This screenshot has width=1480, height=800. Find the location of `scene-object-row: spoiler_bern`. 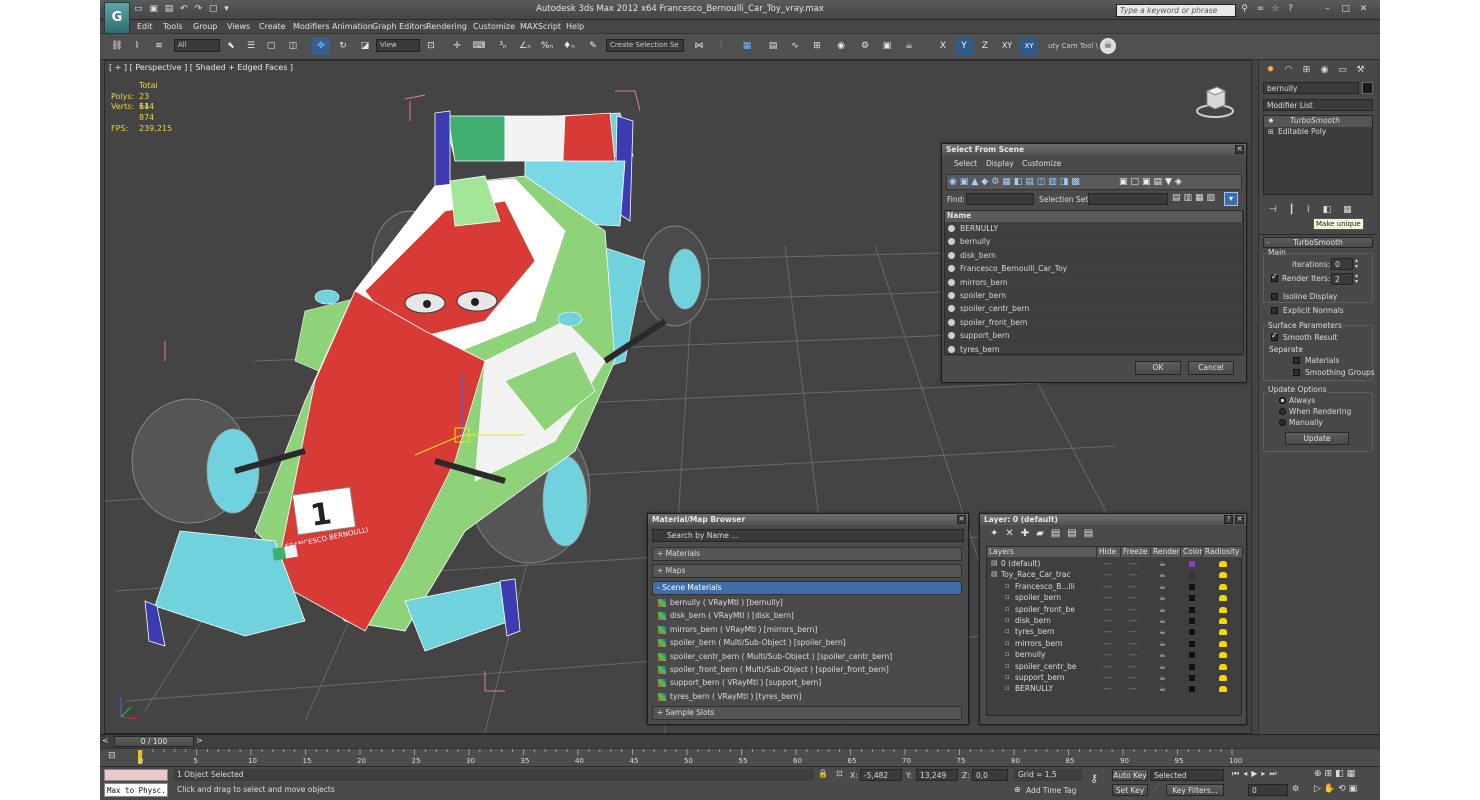

scene-object-row: spoiler_bern is located at coordinates (1094, 296).